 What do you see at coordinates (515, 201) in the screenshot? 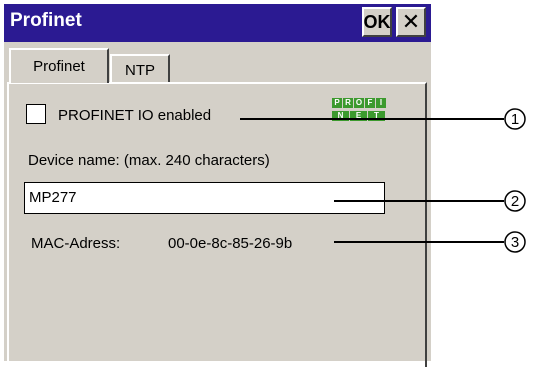
I see `callout-number-2: 2` at bounding box center [515, 201].